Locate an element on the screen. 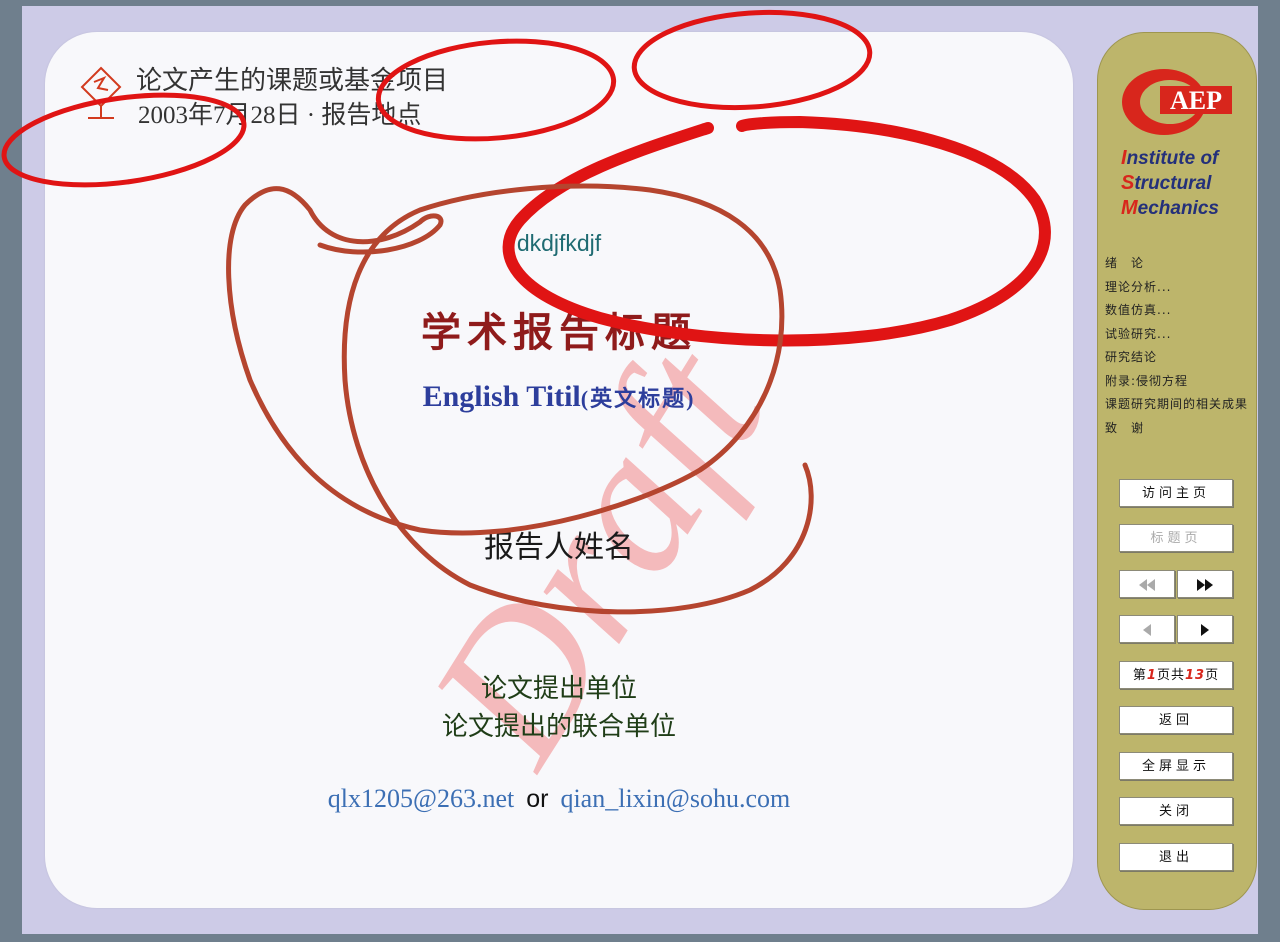 This screenshot has height=942, width=1280. contact-emails: qlx1205@263.net or qian_lixin@sohu.com is located at coordinates (559, 799).